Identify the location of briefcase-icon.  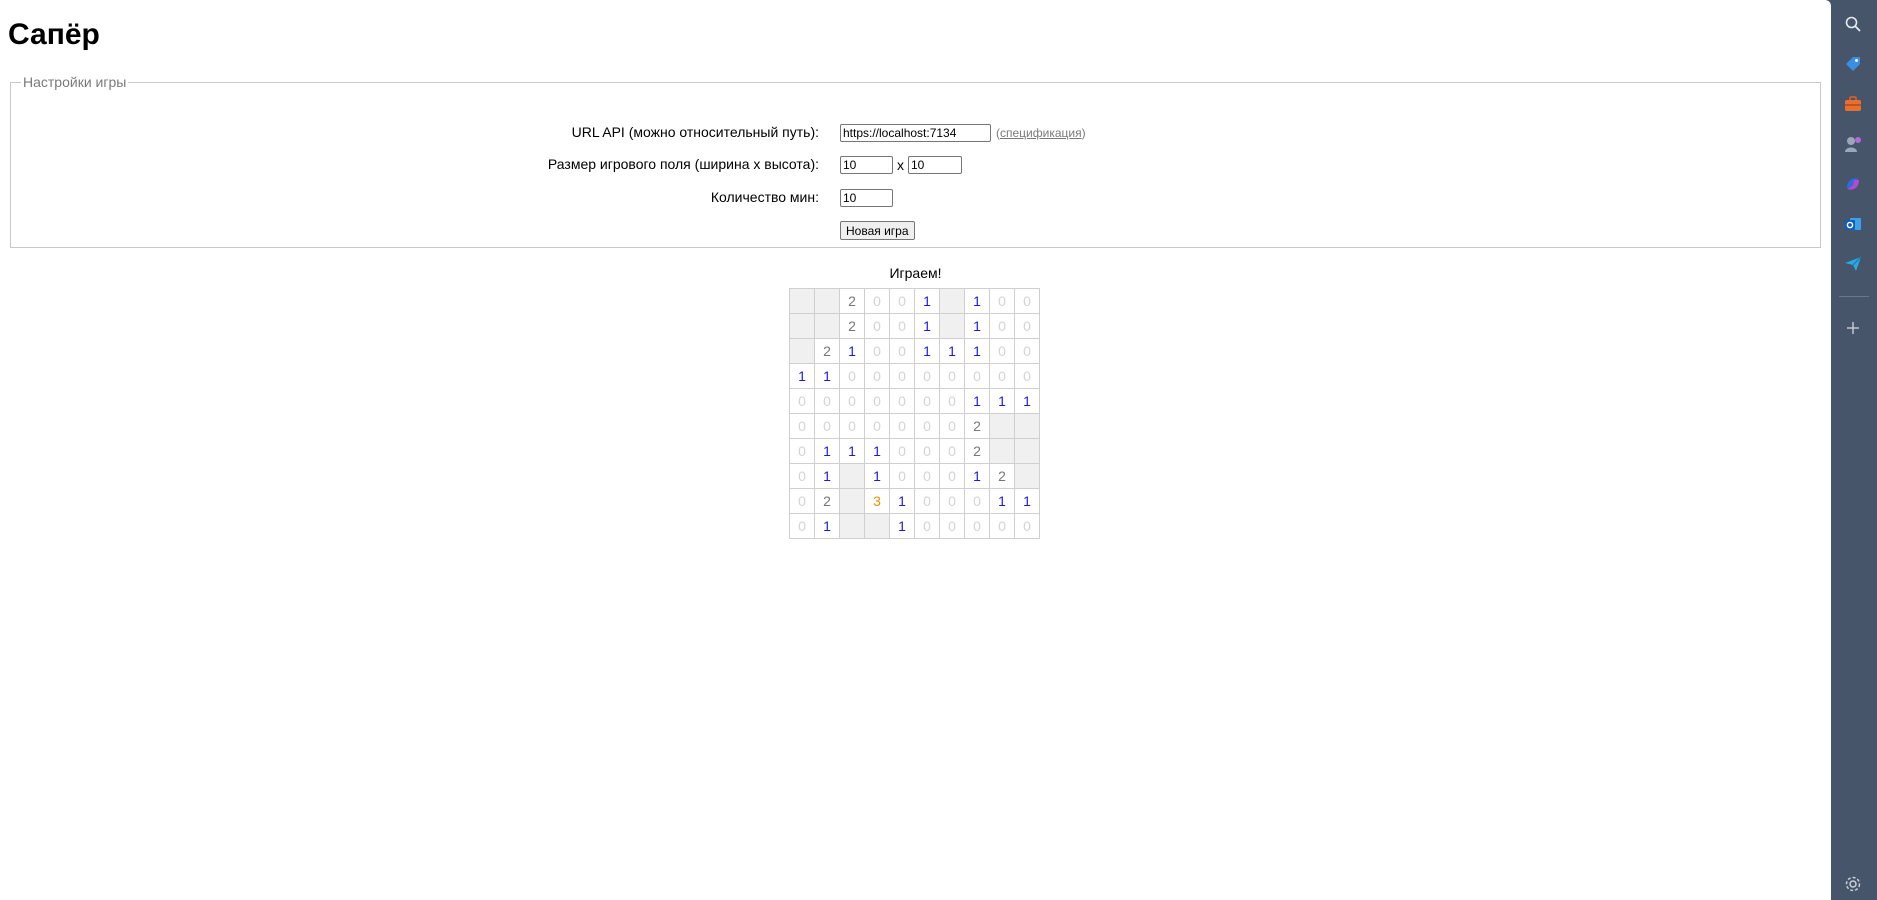
(1853, 104).